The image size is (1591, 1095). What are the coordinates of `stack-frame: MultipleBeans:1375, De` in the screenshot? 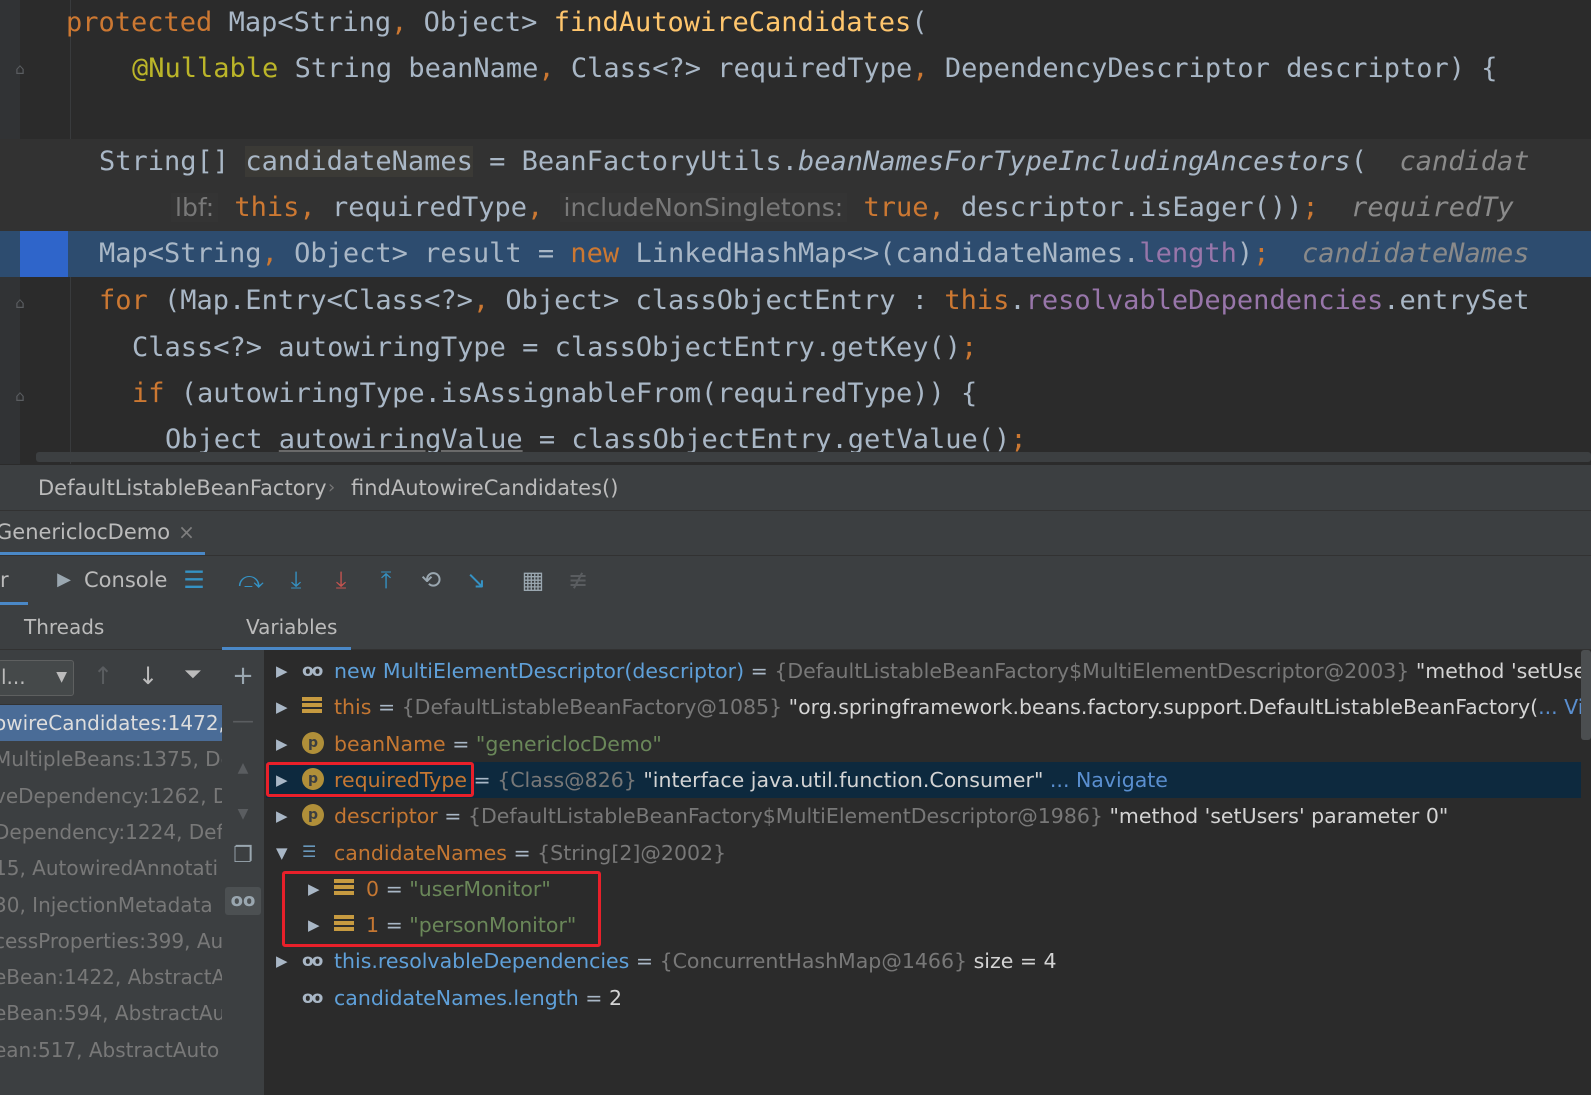 It's located at (111, 759).